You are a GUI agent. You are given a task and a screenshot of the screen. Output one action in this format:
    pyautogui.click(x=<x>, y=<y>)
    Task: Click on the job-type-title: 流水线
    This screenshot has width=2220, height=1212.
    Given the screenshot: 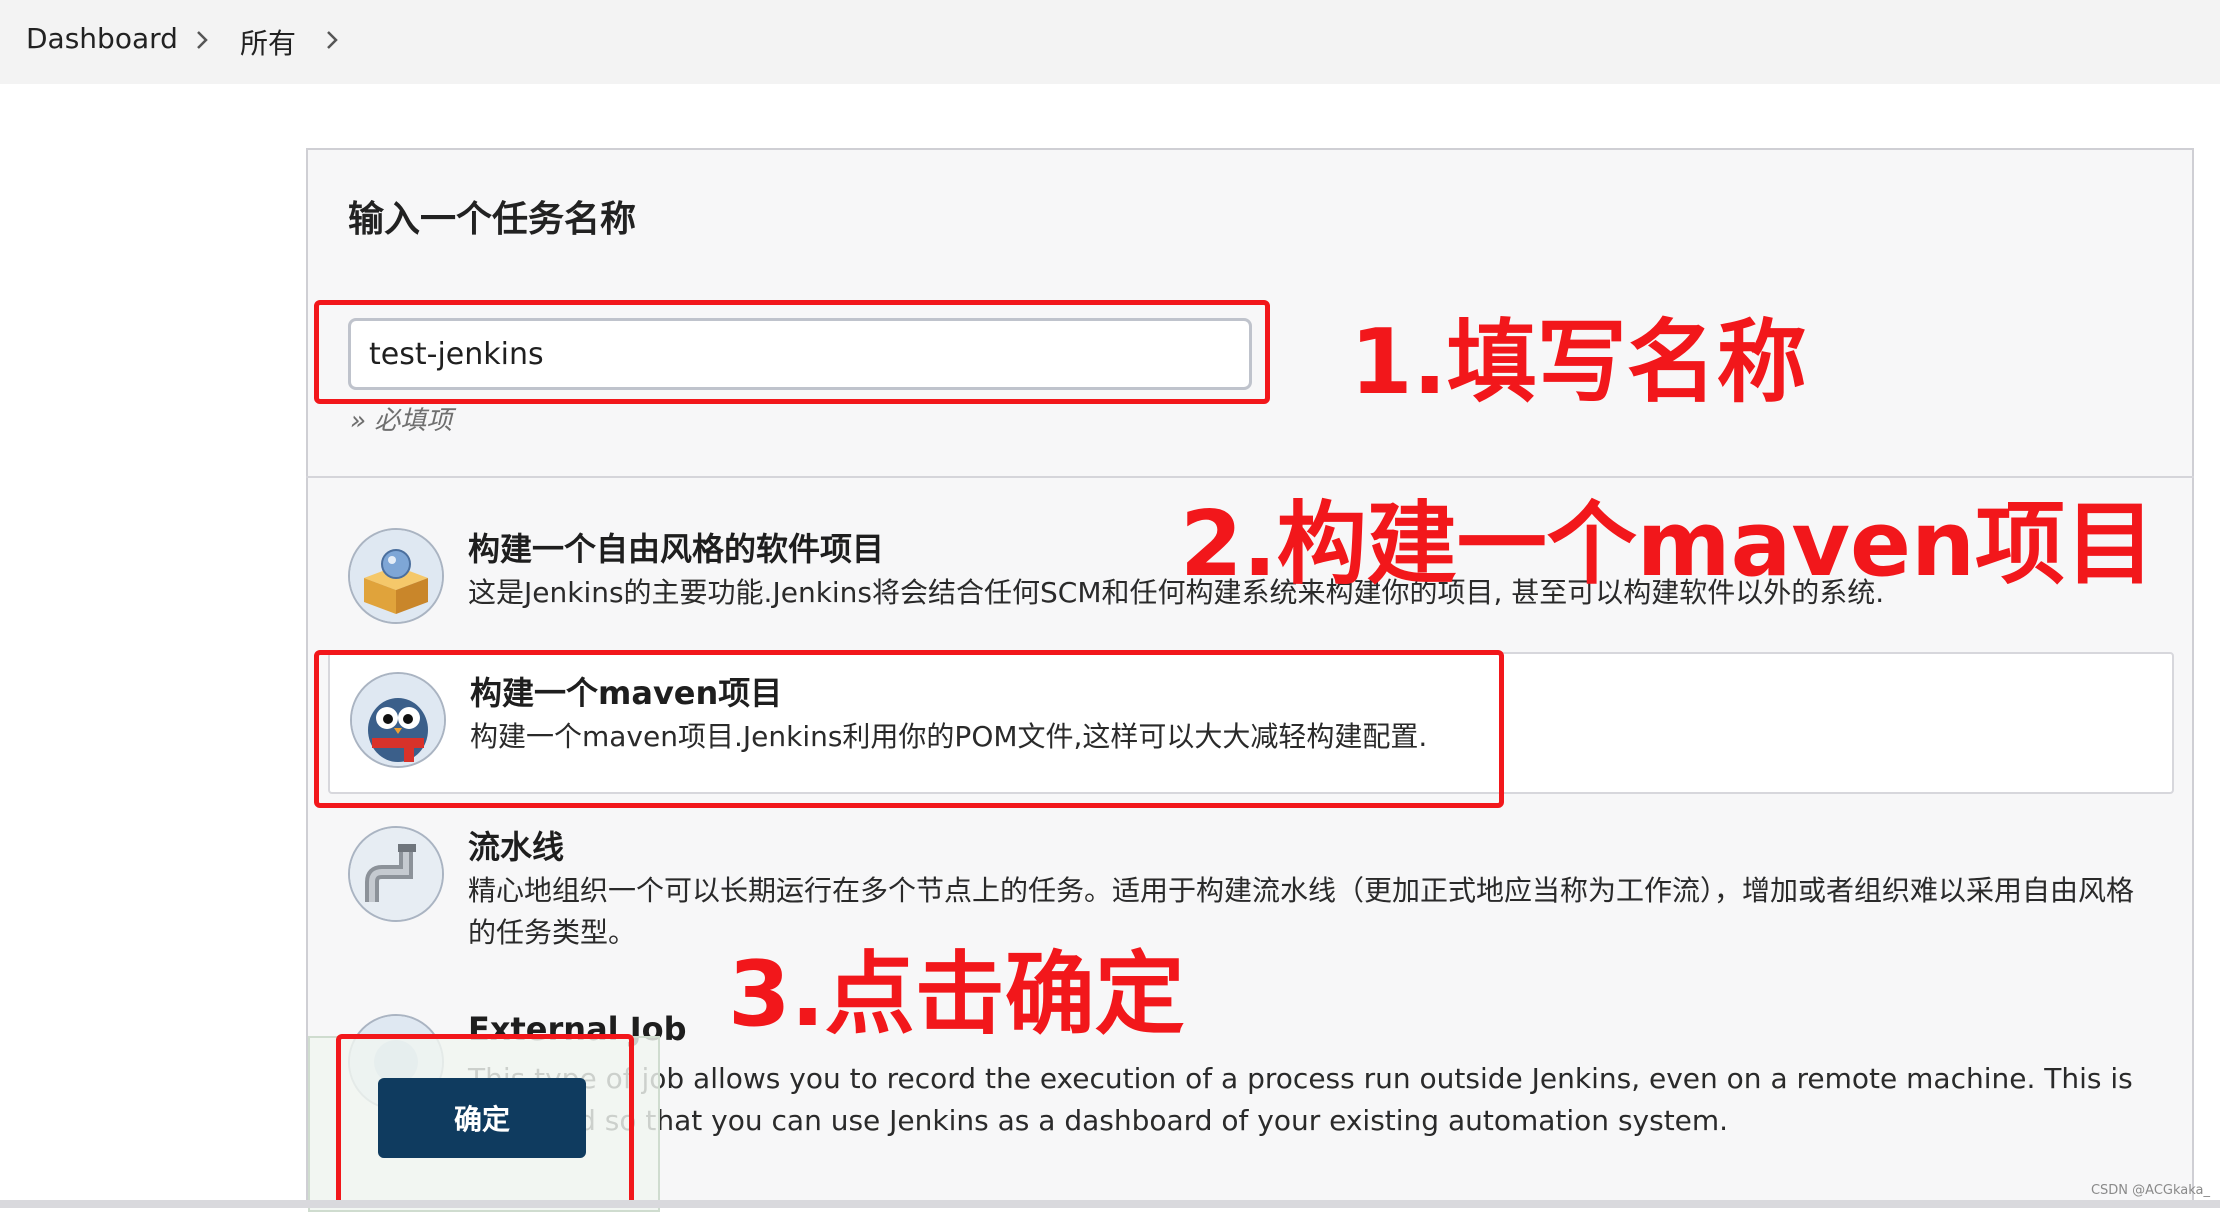 What is the action you would take?
    pyautogui.click(x=516, y=847)
    